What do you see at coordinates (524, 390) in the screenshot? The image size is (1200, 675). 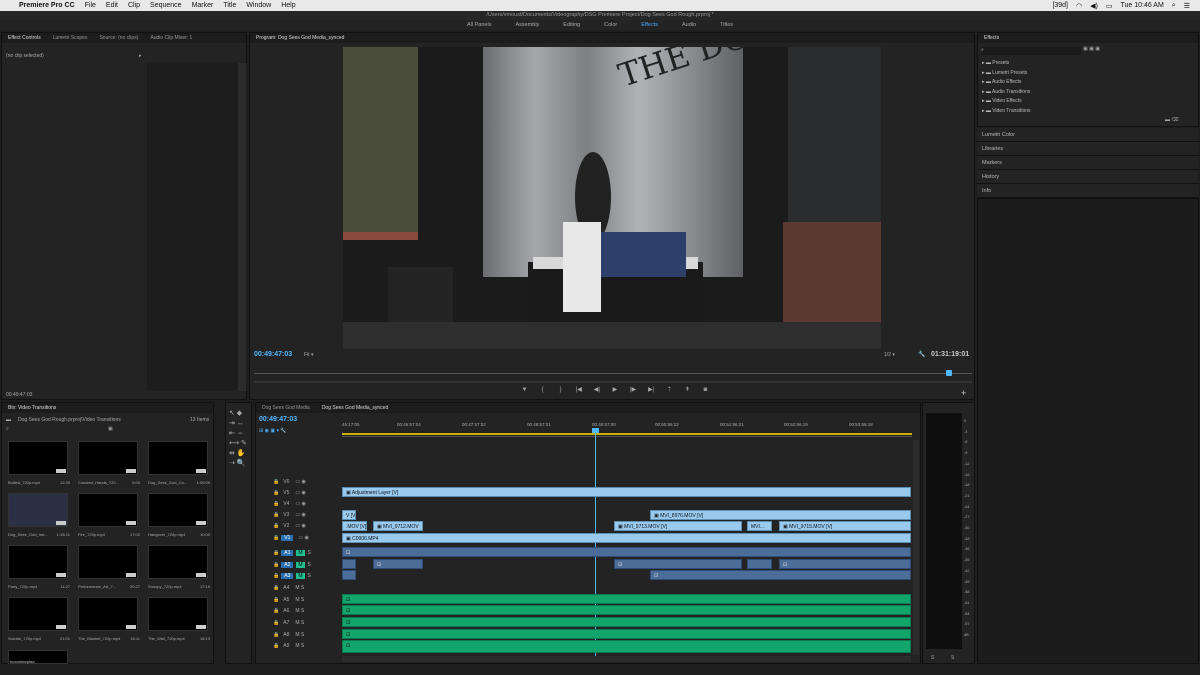 I see `add-marker-icon: ▼` at bounding box center [524, 390].